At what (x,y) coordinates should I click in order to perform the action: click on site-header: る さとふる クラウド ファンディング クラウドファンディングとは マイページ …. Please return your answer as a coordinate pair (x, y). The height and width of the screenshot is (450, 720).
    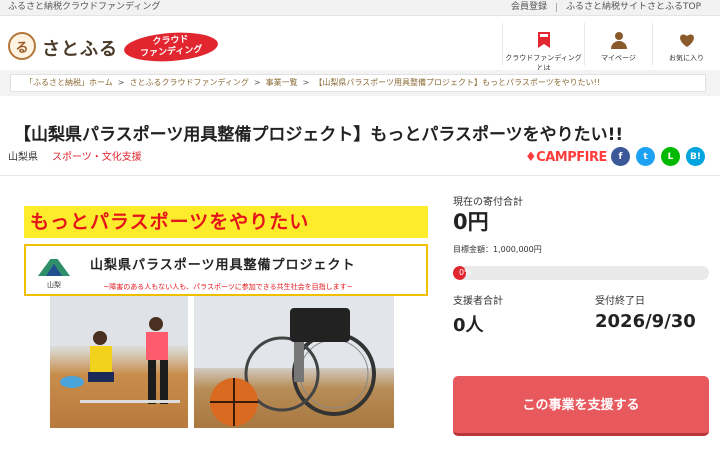
    Looking at the image, I should click on (360, 44).